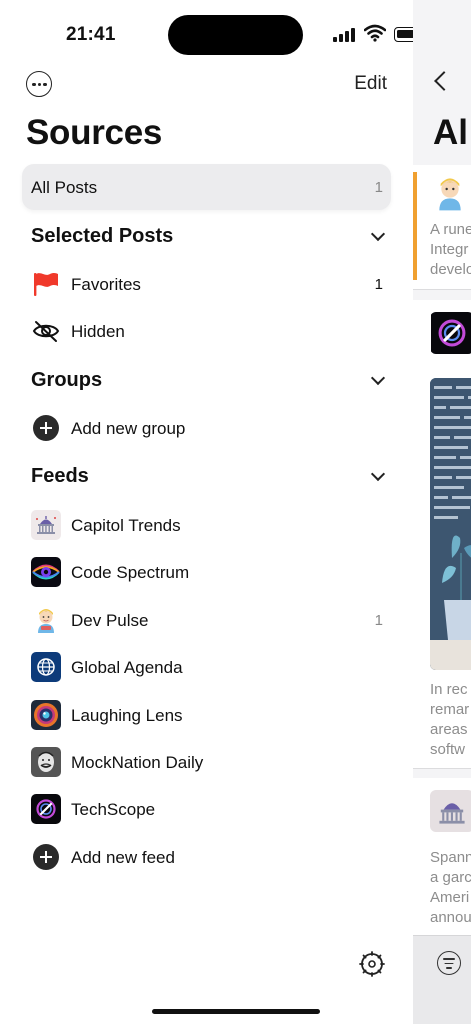 This screenshot has width=471, height=1024. Describe the element at coordinates (444, 81) in the screenshot. I see `back-chevron-icon` at that location.